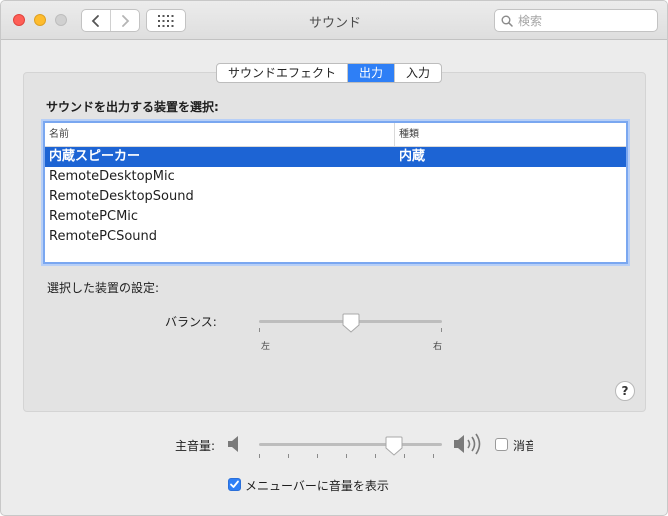  I want to click on minimize-window-button, so click(40, 20).